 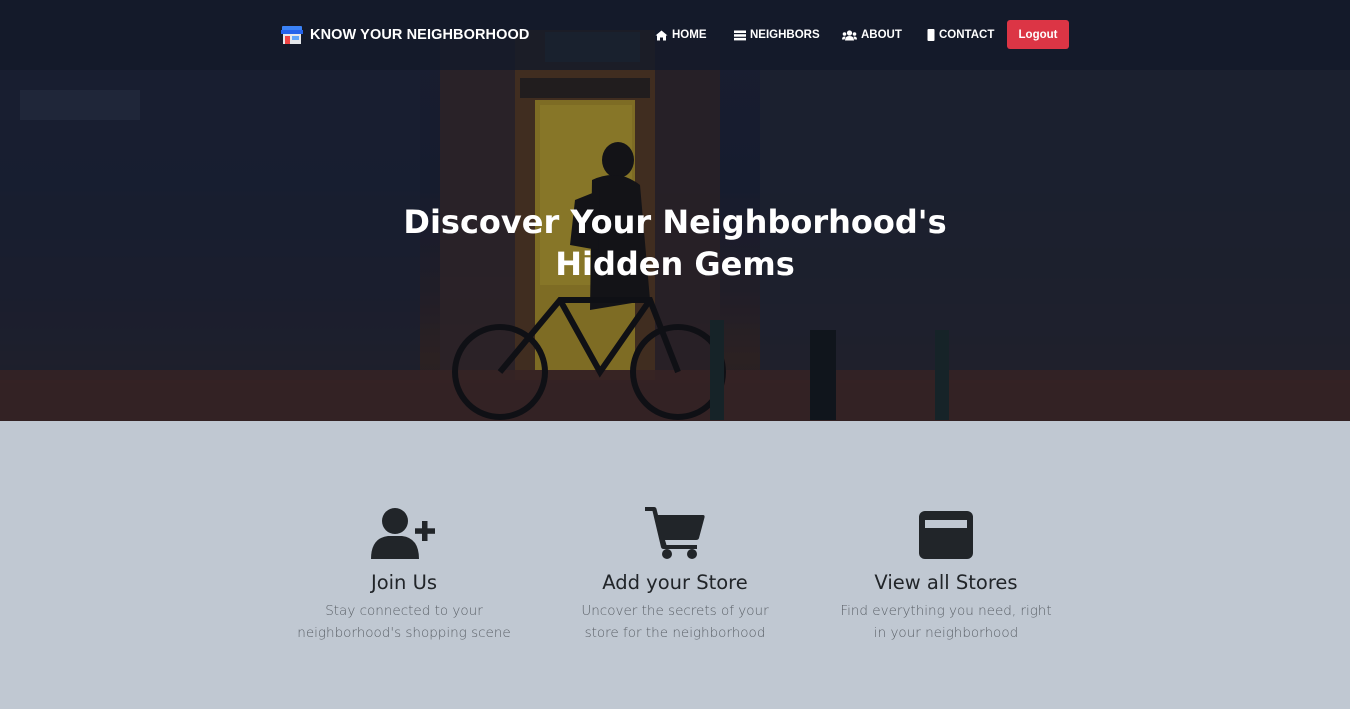 What do you see at coordinates (689, 35) in the screenshot?
I see `nav-link-label: HOME` at bounding box center [689, 35].